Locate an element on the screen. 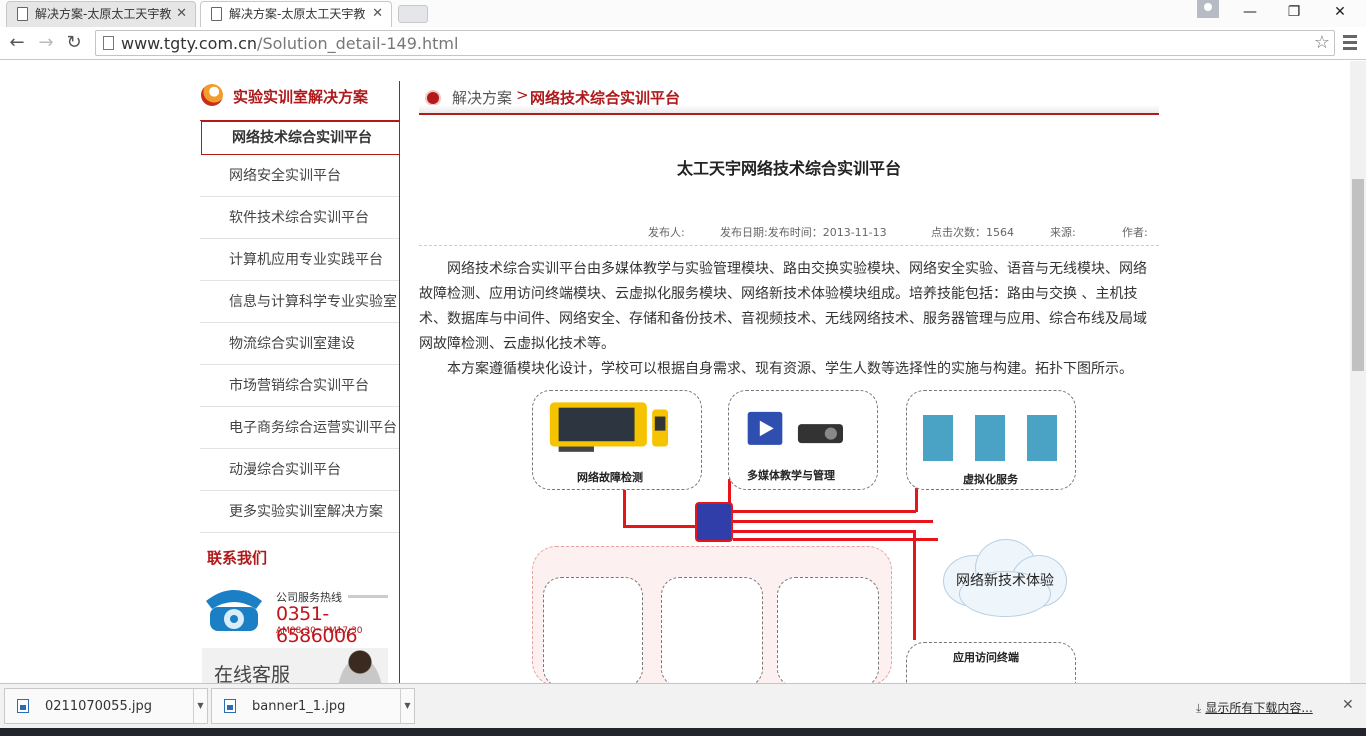  logo-icon is located at coordinates (212, 95).